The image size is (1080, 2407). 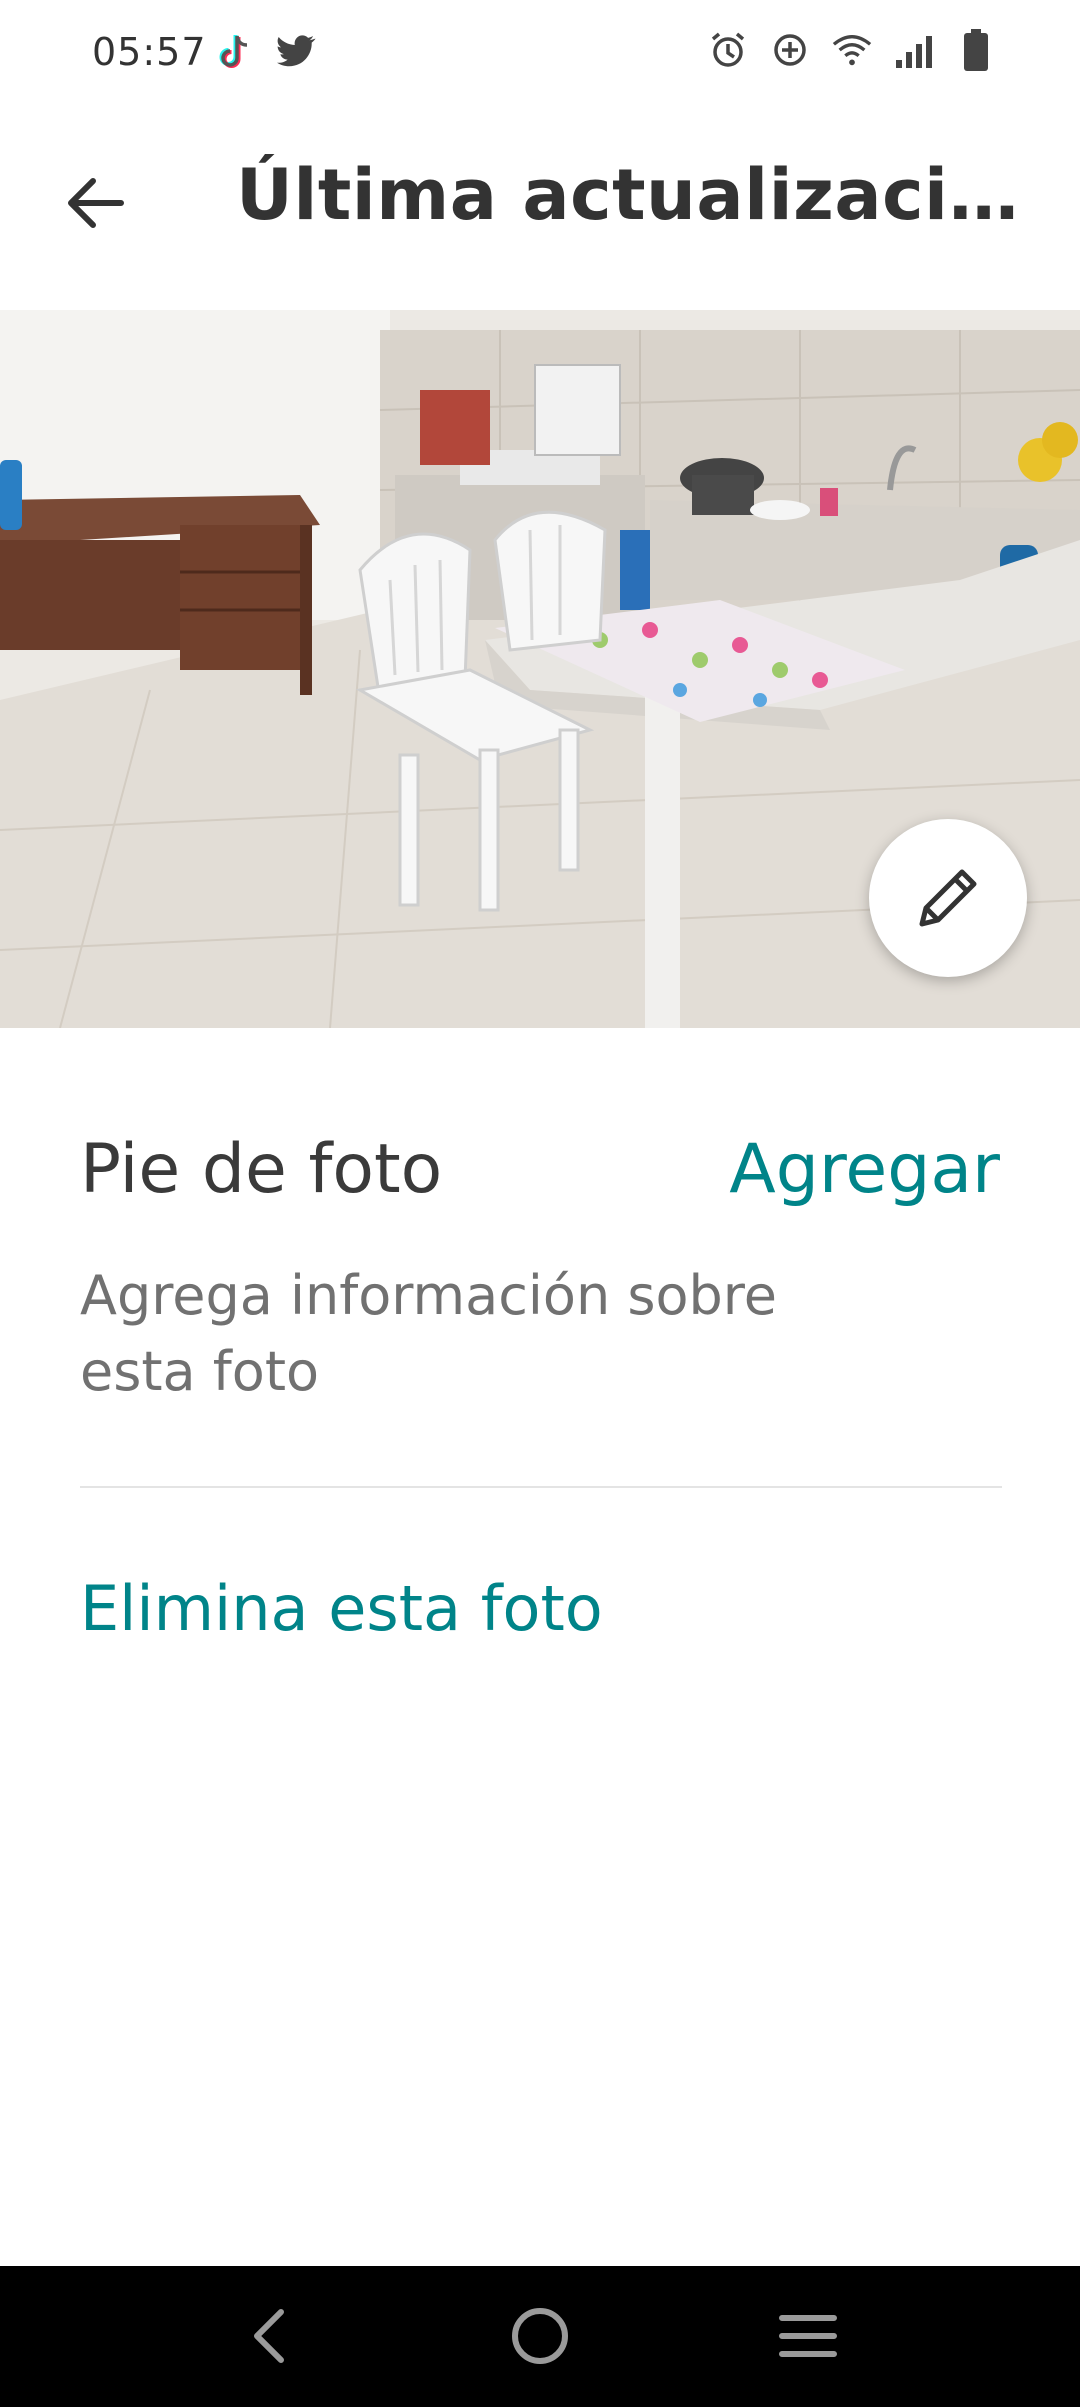 I want to click on nav-home-button, so click(x=540, y=2336).